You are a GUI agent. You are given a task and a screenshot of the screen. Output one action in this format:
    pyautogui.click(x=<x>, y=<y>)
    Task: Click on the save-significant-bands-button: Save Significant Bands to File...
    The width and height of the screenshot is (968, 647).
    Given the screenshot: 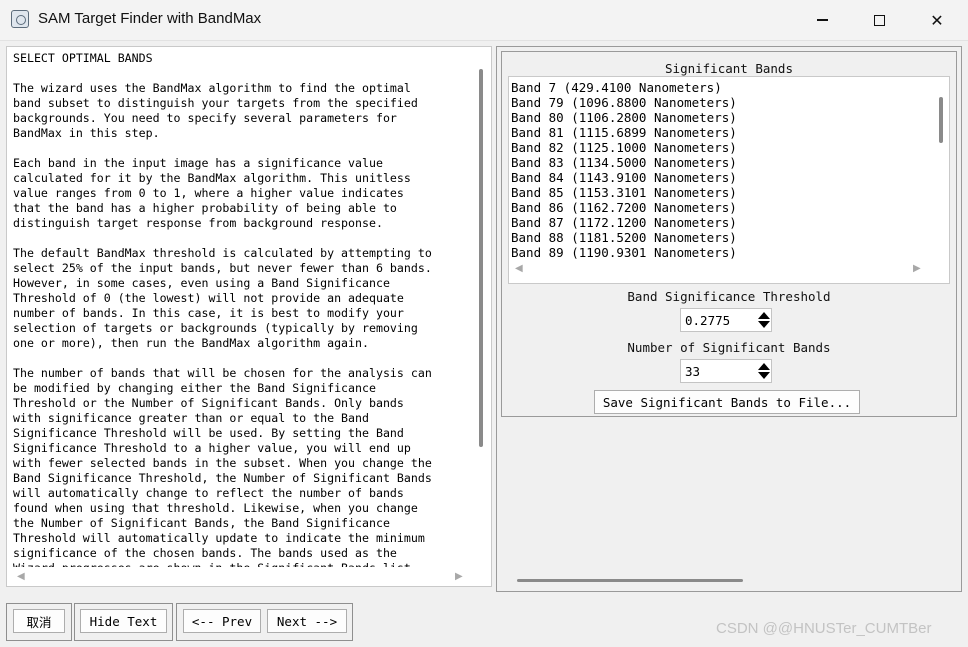 What is the action you would take?
    pyautogui.click(x=727, y=402)
    